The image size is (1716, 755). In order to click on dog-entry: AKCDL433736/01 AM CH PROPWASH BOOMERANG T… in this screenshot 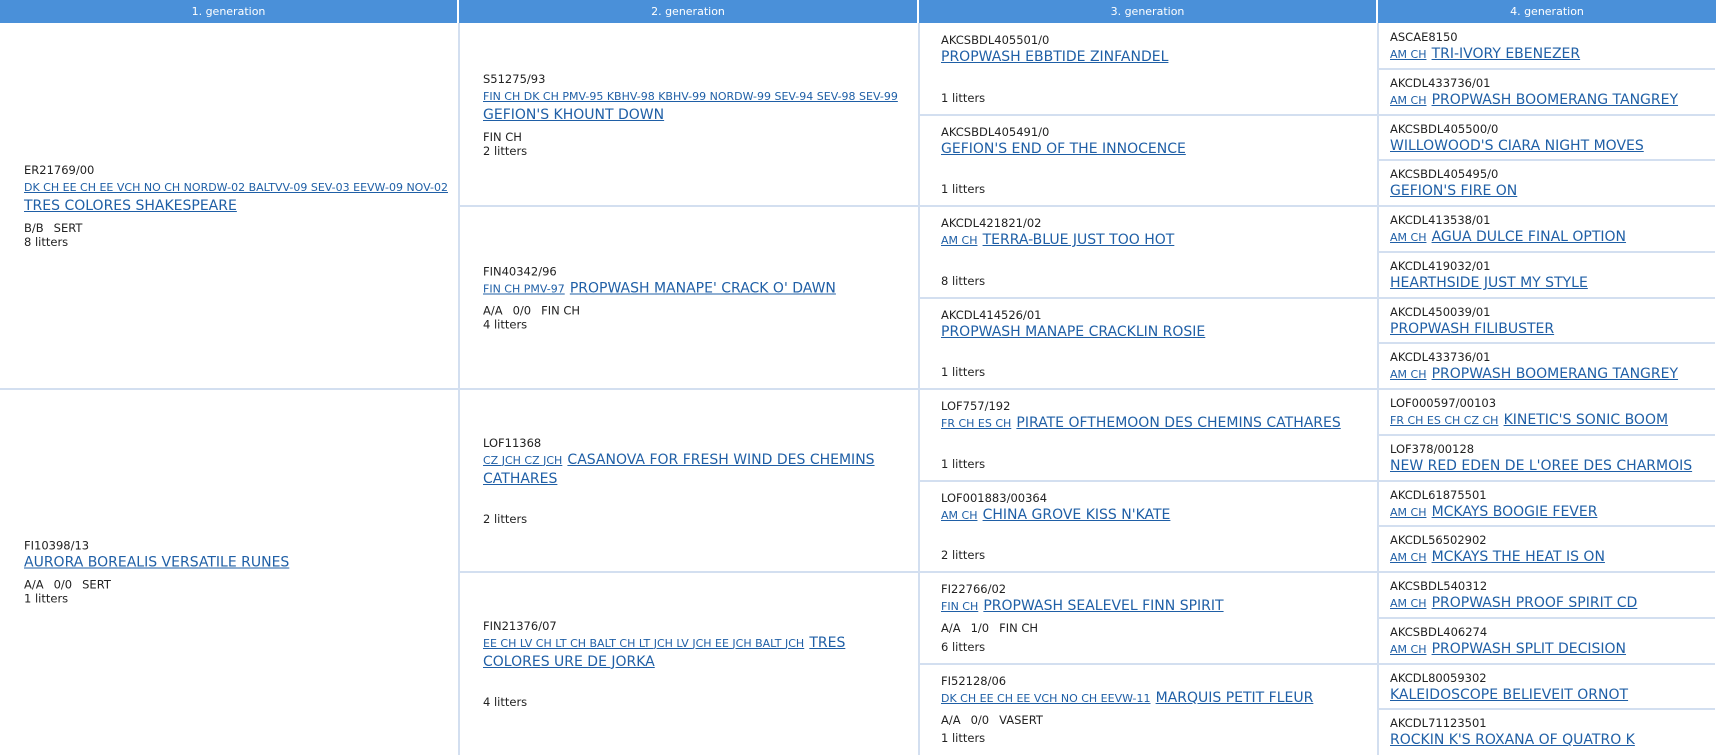, I will do `click(1550, 366)`.